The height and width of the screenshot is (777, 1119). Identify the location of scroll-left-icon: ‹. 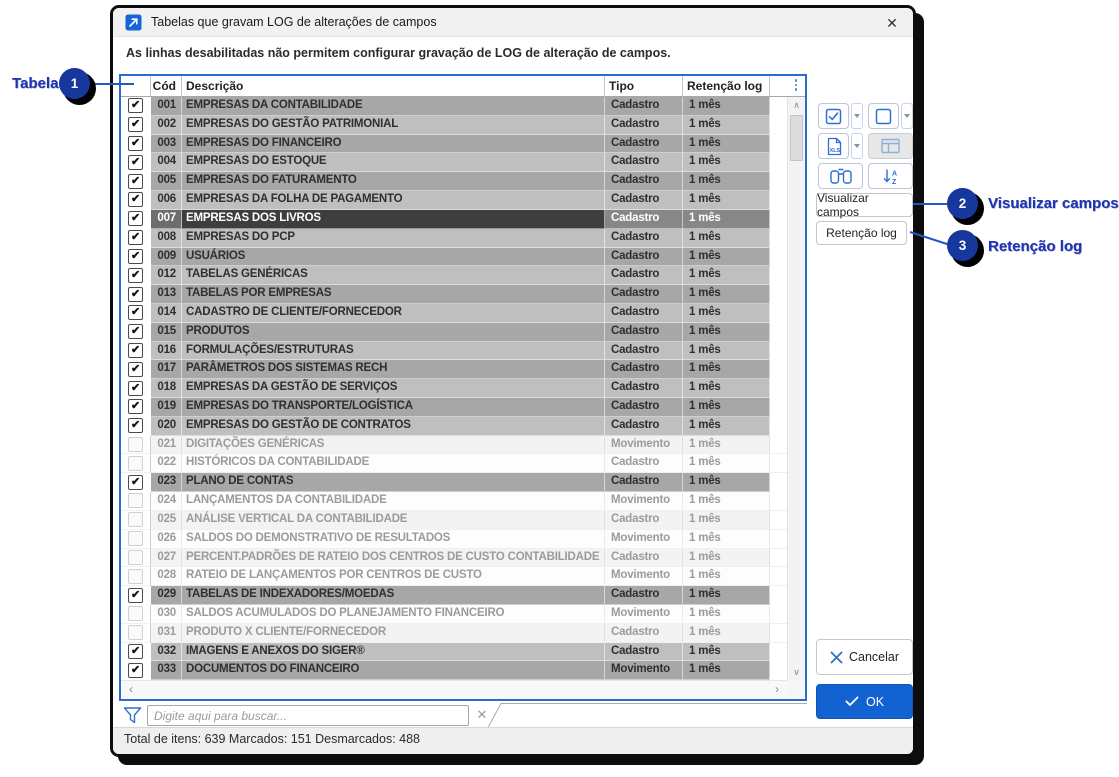
(131, 690).